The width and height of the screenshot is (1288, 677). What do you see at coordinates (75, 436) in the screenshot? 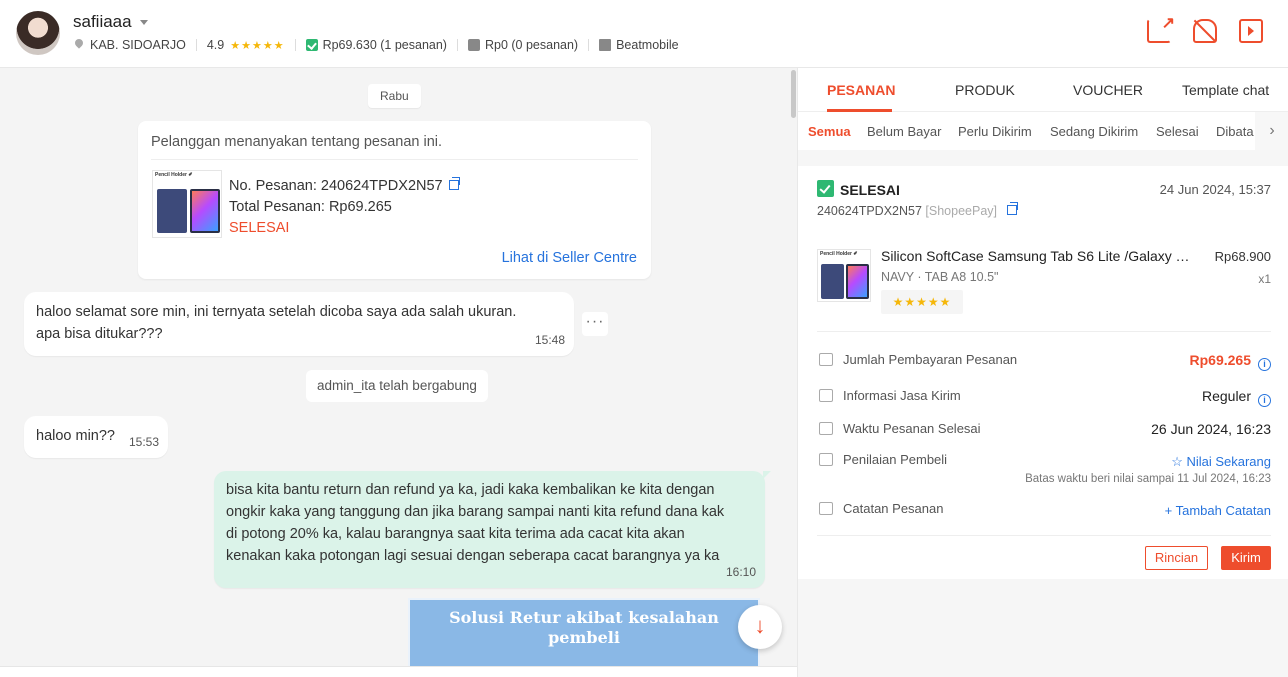
I see `message-text: haloo min??` at bounding box center [75, 436].